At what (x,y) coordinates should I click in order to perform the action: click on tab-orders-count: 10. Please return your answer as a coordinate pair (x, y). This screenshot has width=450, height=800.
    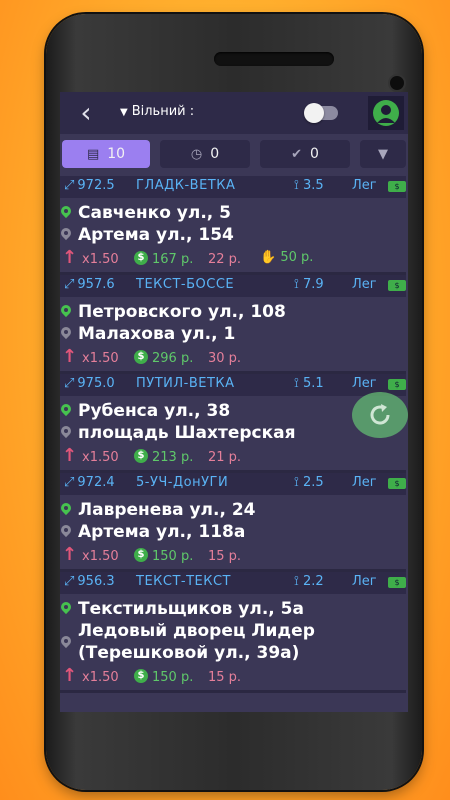
    Looking at the image, I should click on (116, 154).